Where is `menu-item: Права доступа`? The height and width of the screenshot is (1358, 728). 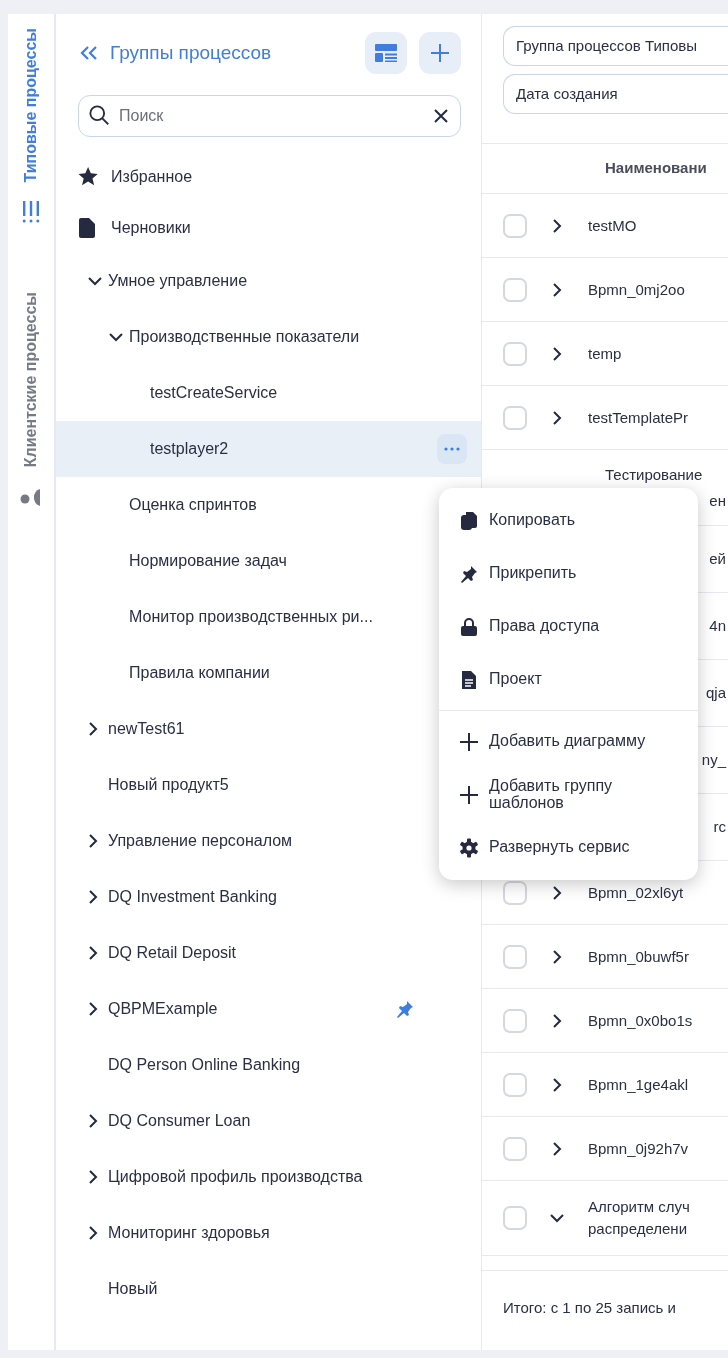
menu-item: Права доступа is located at coordinates (568, 626).